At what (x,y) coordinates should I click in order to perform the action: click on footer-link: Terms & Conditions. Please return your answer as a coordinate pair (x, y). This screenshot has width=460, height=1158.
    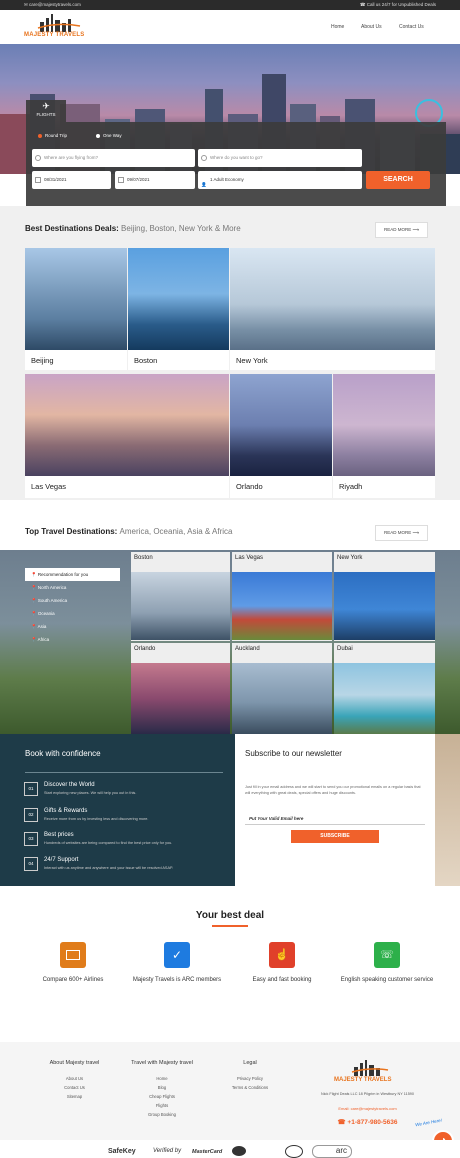
    Looking at the image, I should click on (250, 1087).